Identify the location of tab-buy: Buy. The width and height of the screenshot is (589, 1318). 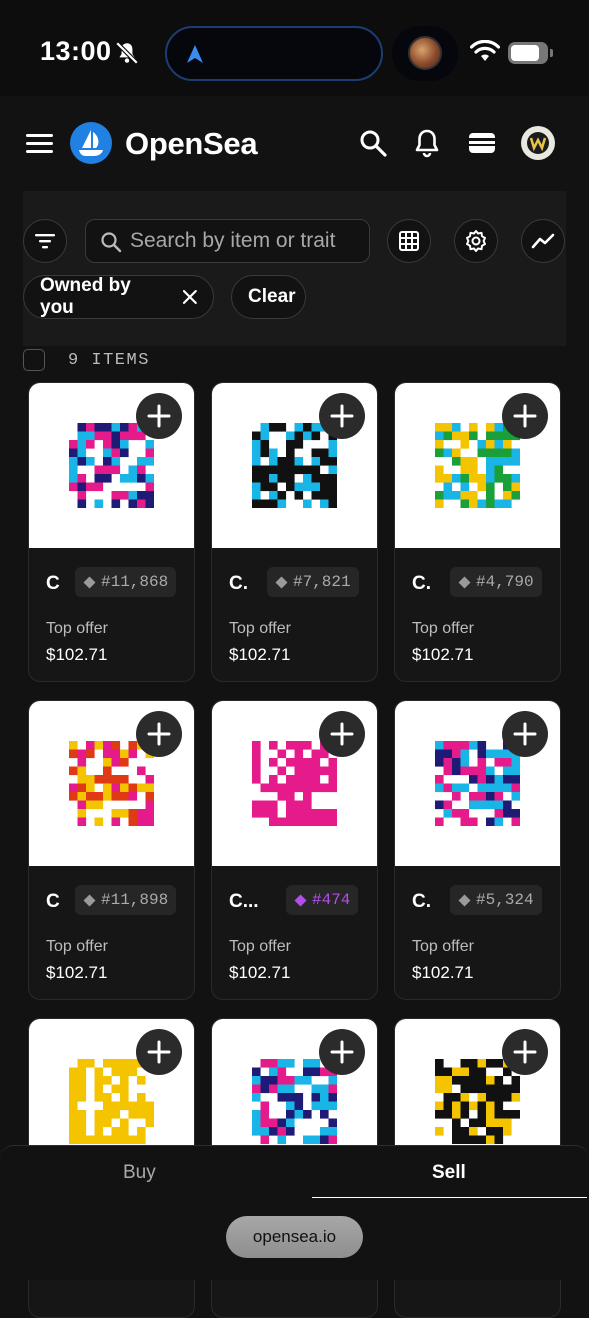
(139, 1173).